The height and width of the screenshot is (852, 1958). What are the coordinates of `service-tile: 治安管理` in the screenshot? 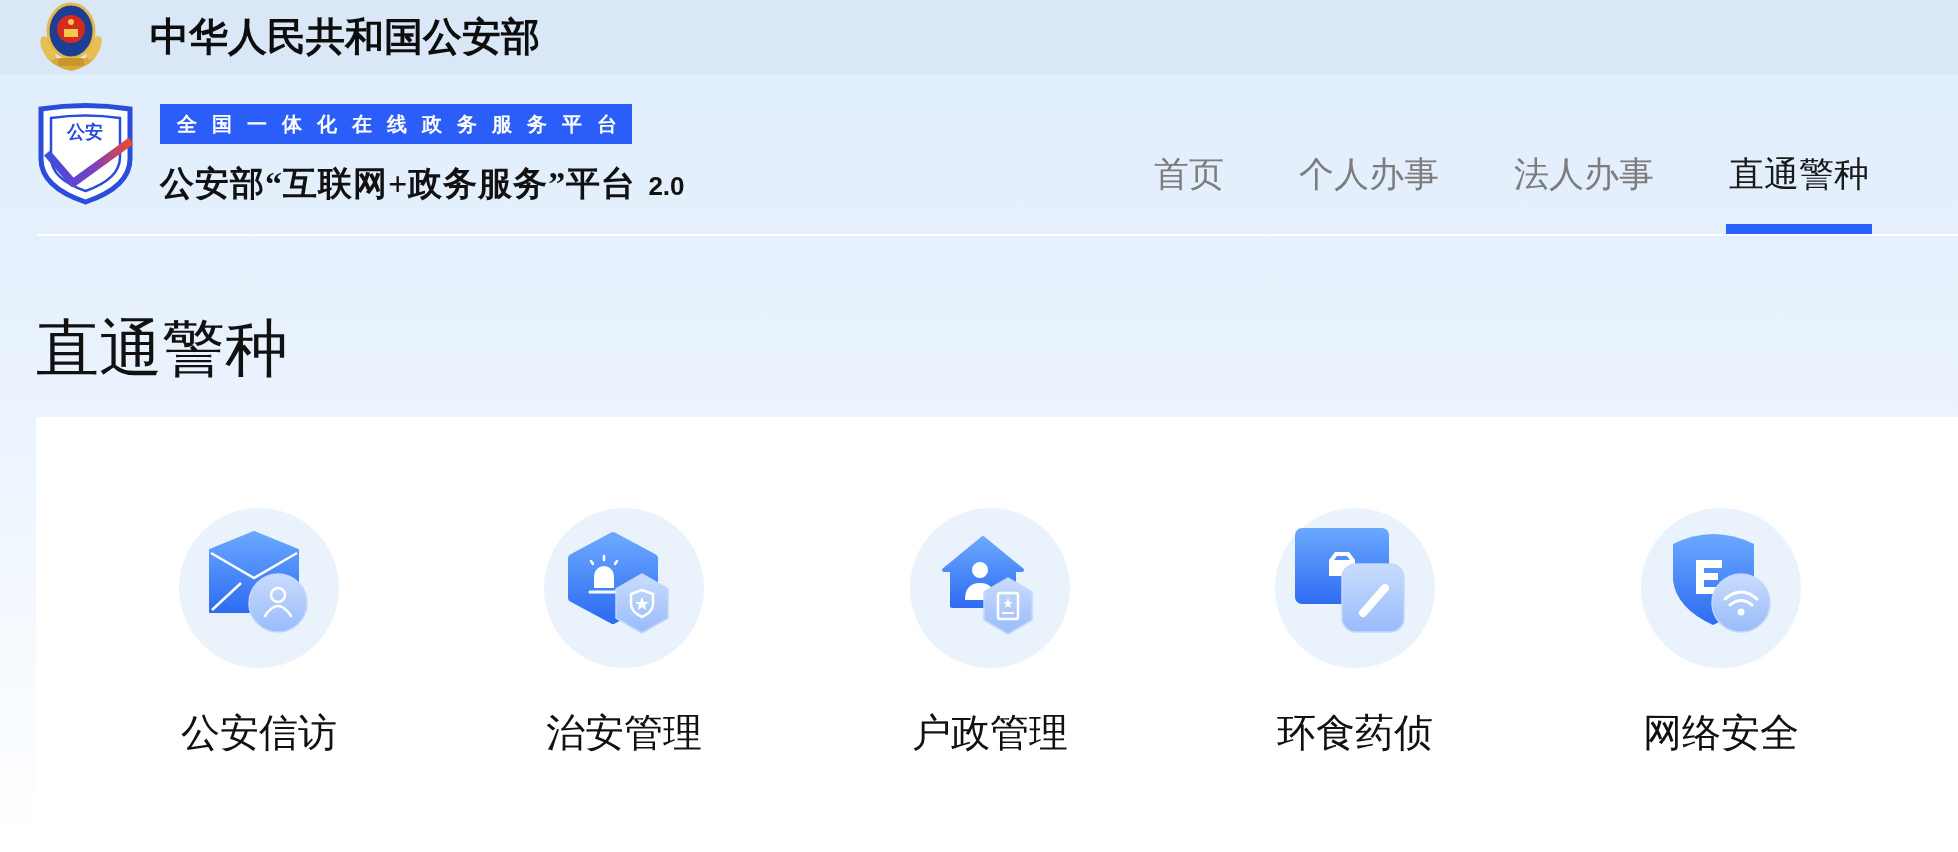 It's located at (624, 632).